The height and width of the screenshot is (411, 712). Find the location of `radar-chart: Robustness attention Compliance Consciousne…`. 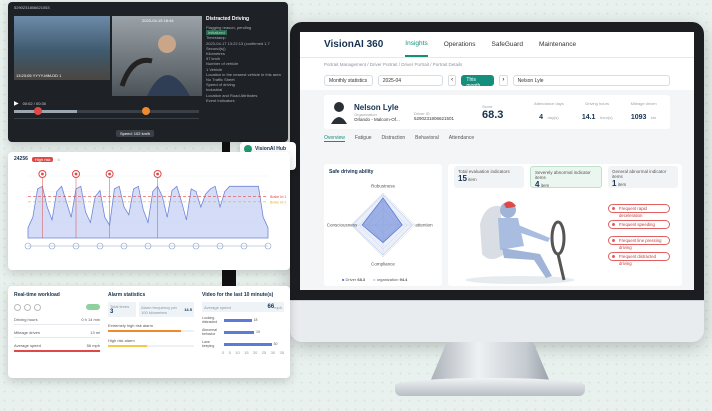

radar-chart: Robustness attention Compliance Consciousne… is located at coordinates (380, 225).